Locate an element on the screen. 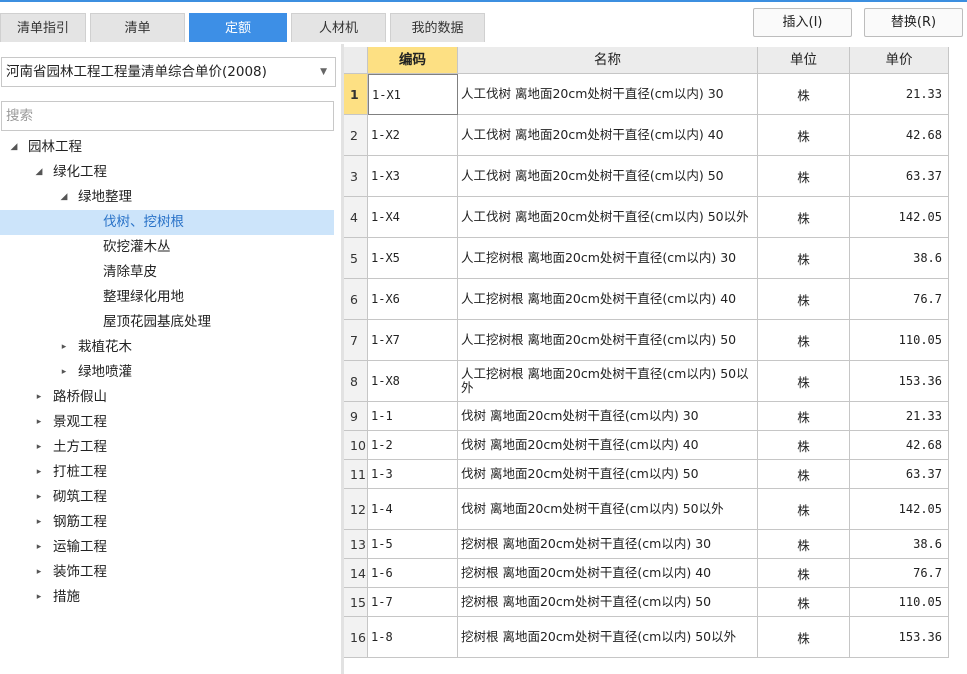 The image size is (967, 674). tree-node: ◢ 绿地整理 is located at coordinates (167, 197).